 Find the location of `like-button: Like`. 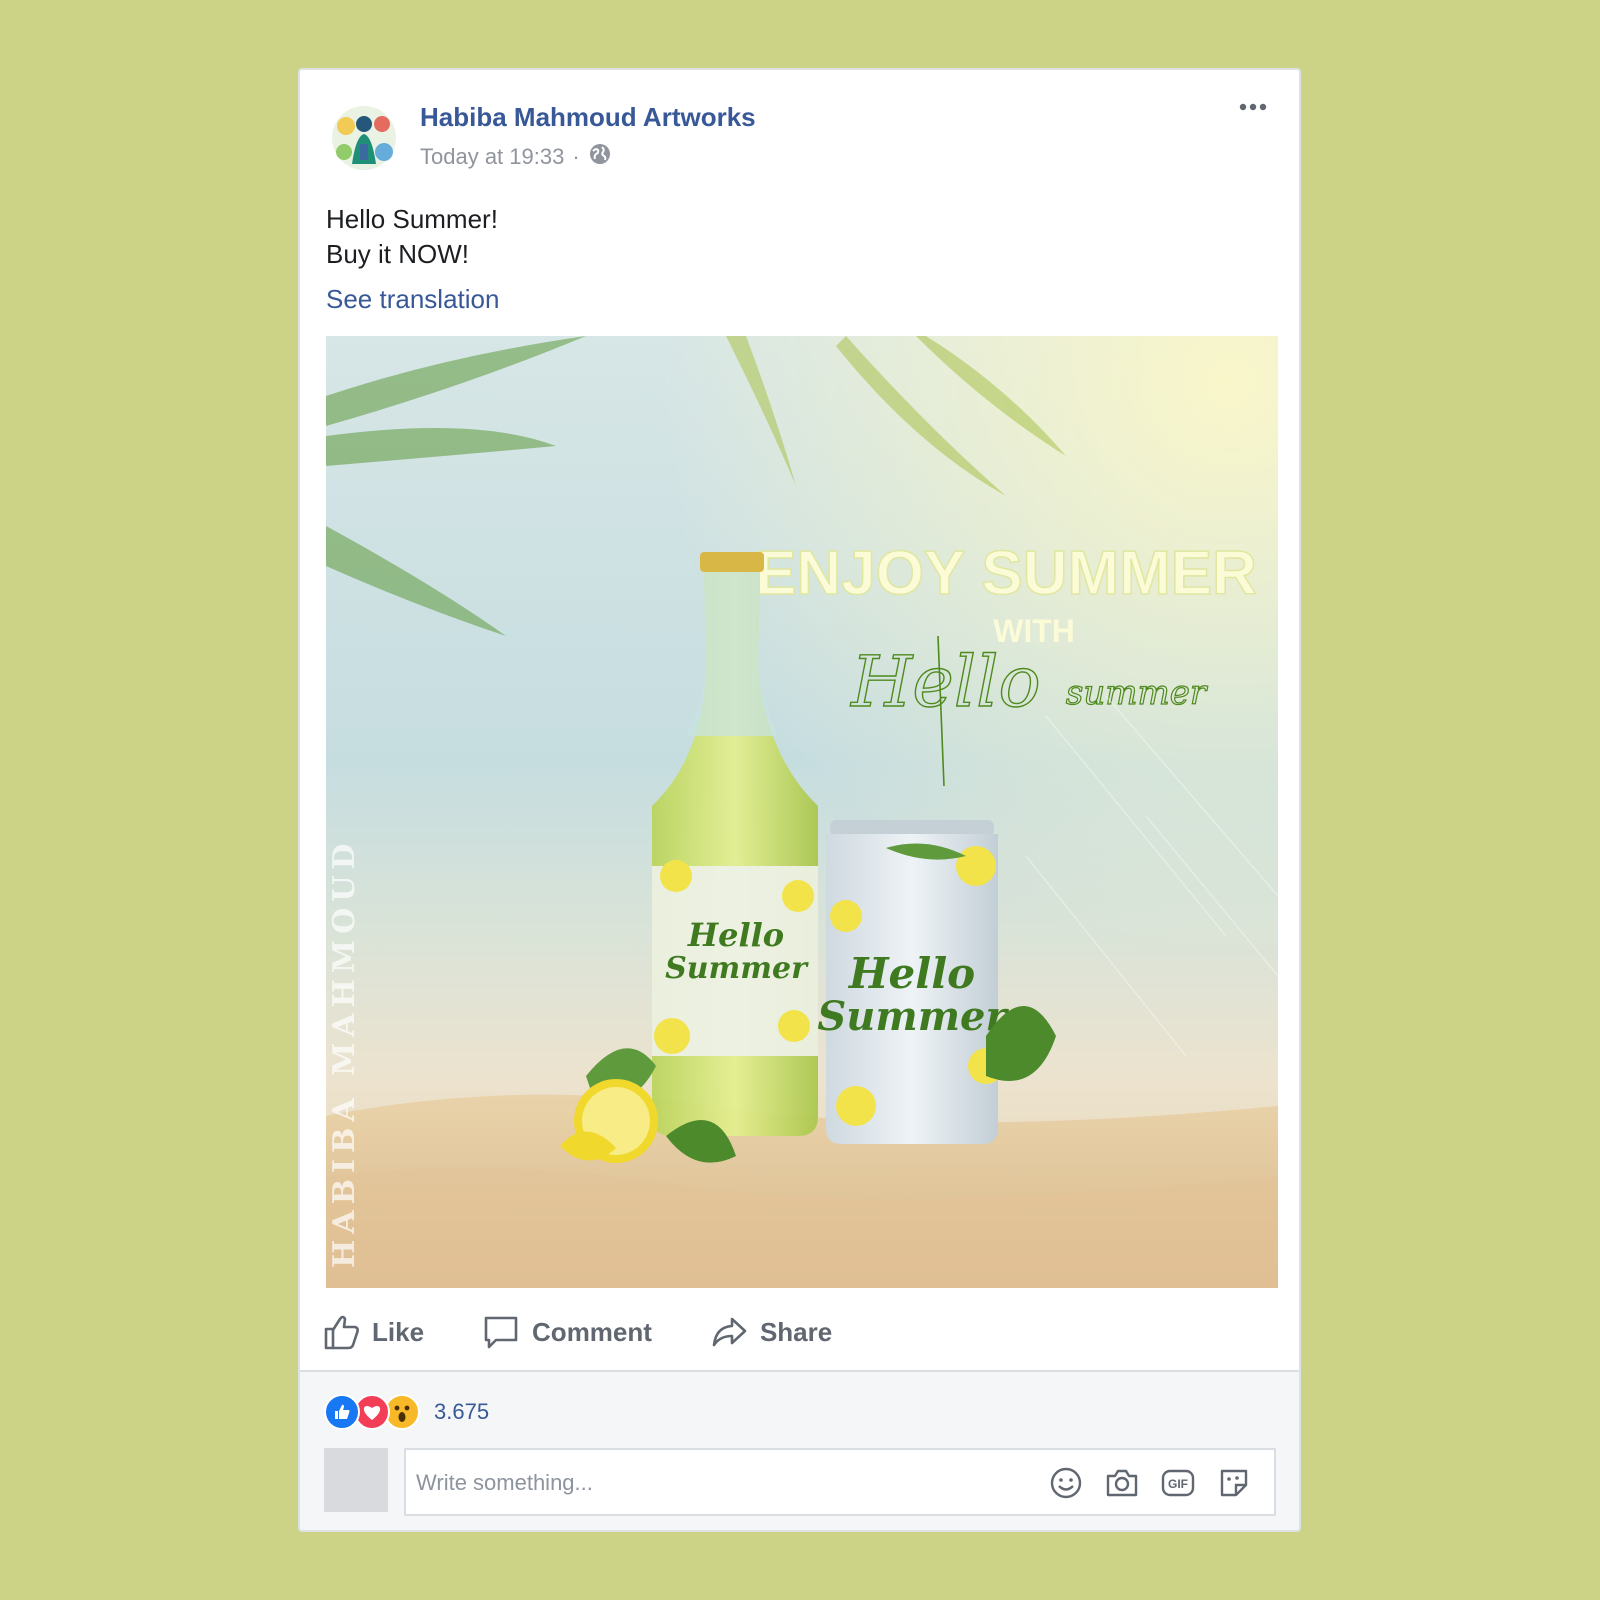

like-button: Like is located at coordinates (373, 1332).